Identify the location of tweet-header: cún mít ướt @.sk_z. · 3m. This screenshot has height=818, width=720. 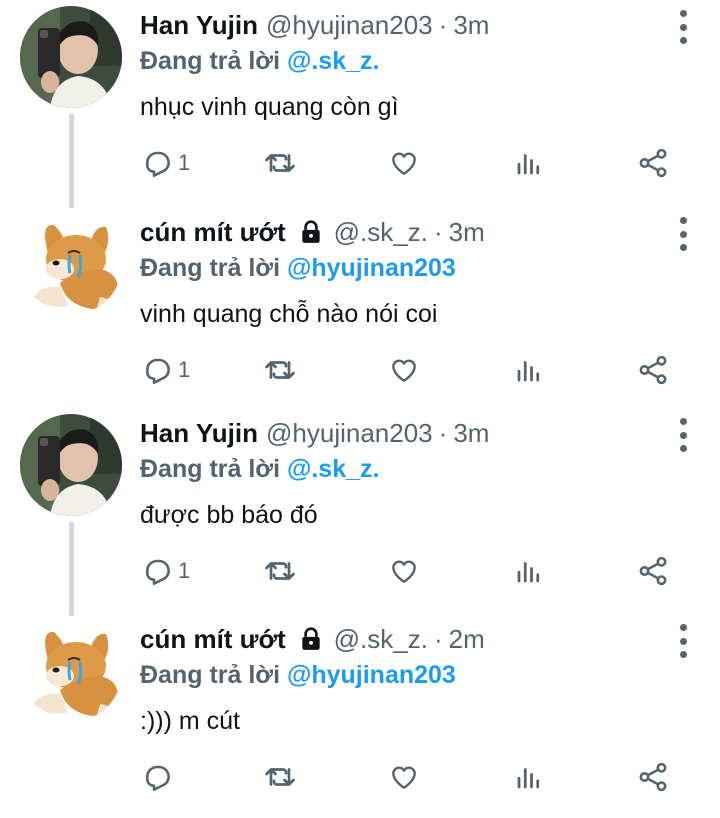
(400, 232).